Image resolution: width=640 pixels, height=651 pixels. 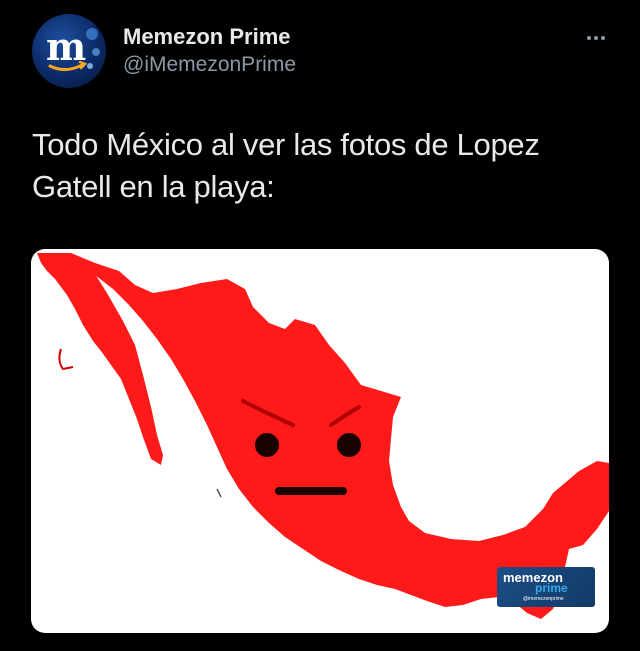 I want to click on more-horizontal-icon, so click(x=589, y=38).